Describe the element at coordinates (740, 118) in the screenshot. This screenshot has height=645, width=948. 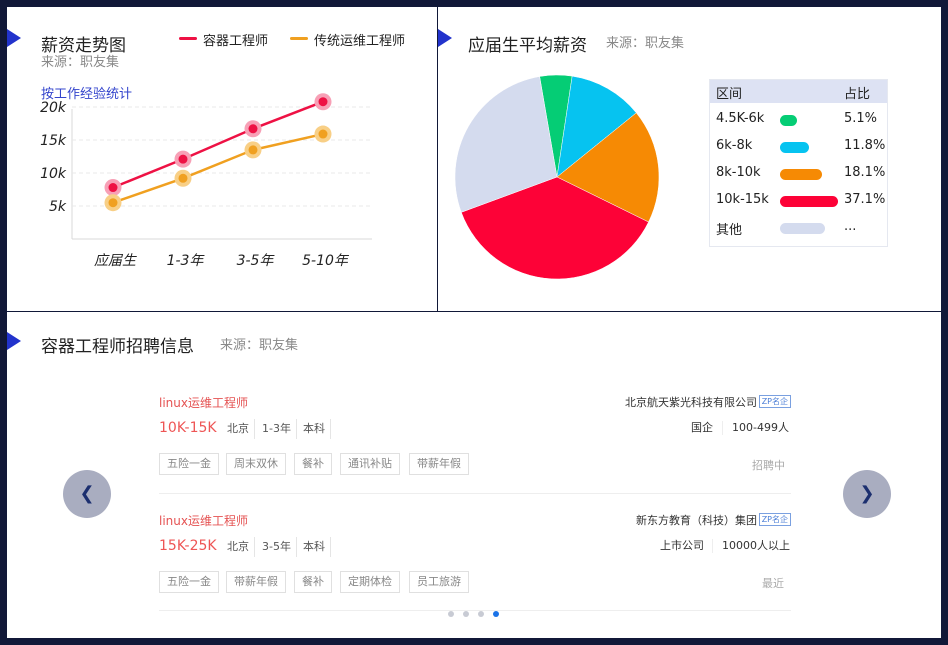
I see `legend-range: 4.5K-6k` at that location.